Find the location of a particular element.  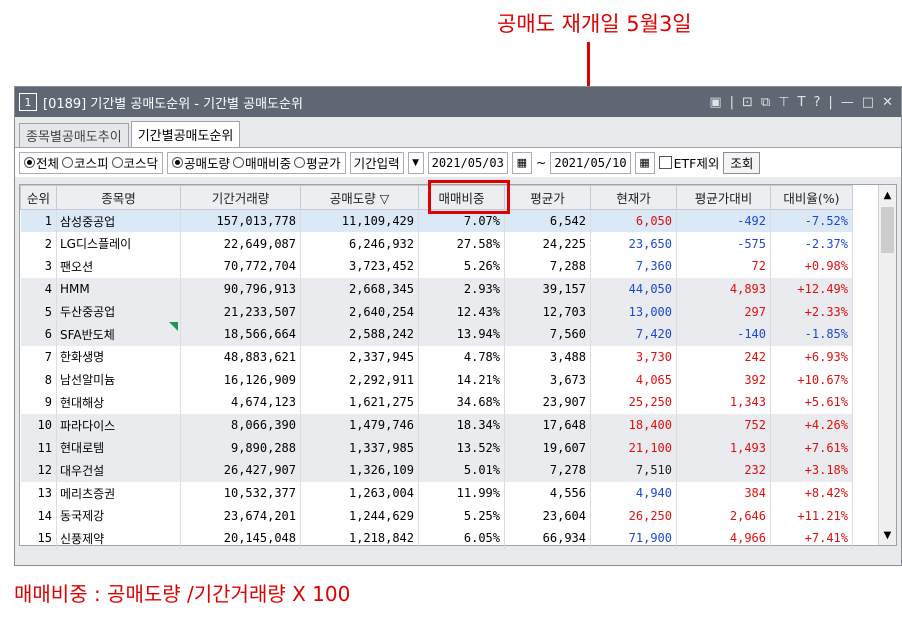

help-icon: ? is located at coordinates (817, 102).